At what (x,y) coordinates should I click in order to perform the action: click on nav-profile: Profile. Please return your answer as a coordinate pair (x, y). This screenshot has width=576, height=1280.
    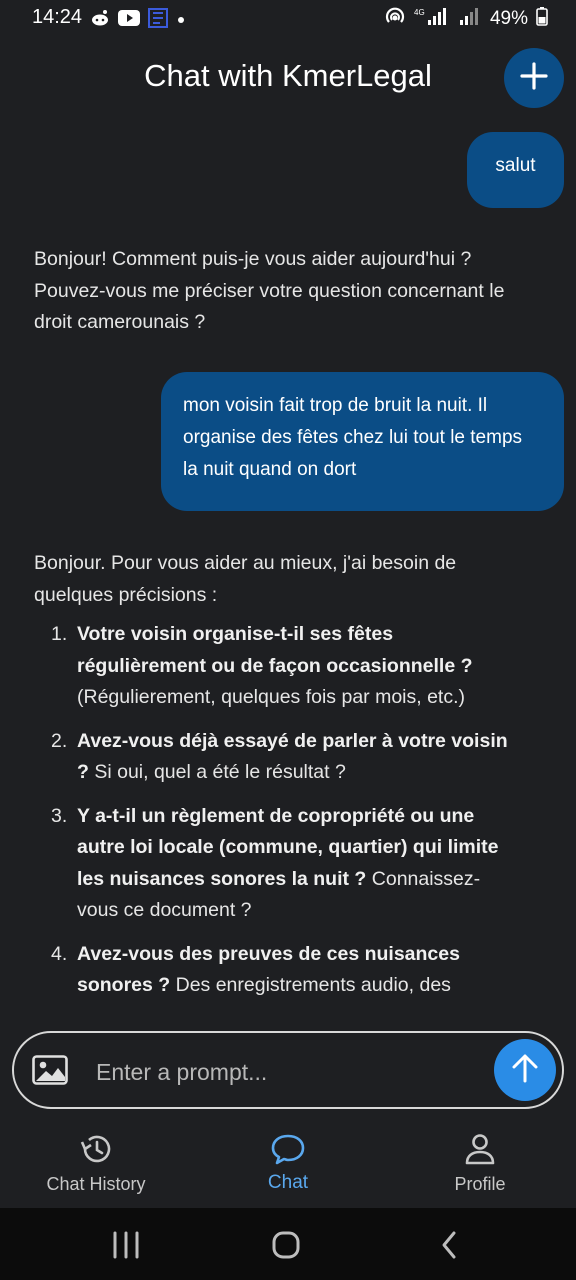
    Looking at the image, I should click on (480, 1161).